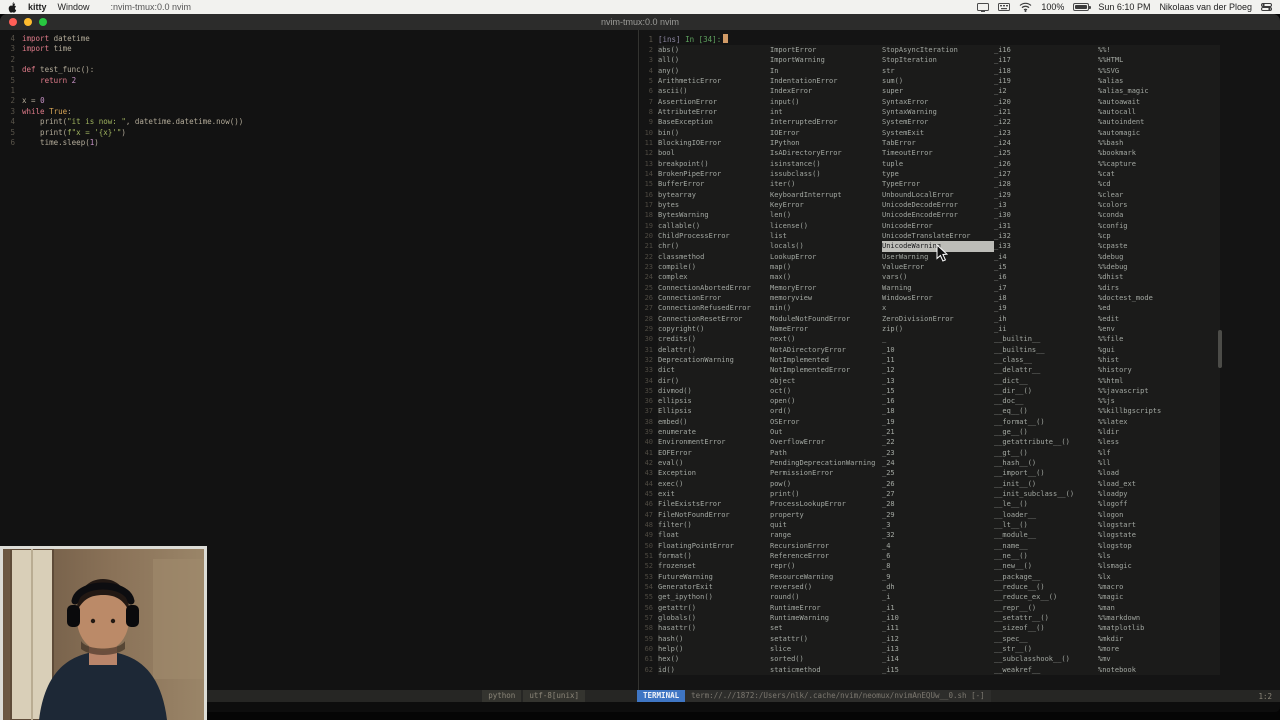 This screenshot has height=720, width=1280. I want to click on completion-item: bytearray, so click(714, 195).